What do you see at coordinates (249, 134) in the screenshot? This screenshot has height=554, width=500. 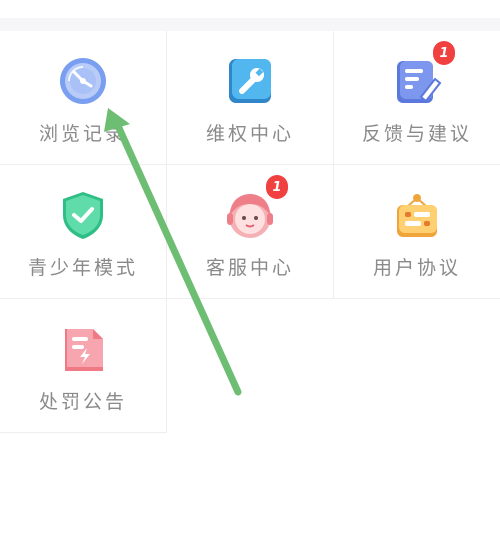 I see `grid-item-label: 维权中心` at bounding box center [249, 134].